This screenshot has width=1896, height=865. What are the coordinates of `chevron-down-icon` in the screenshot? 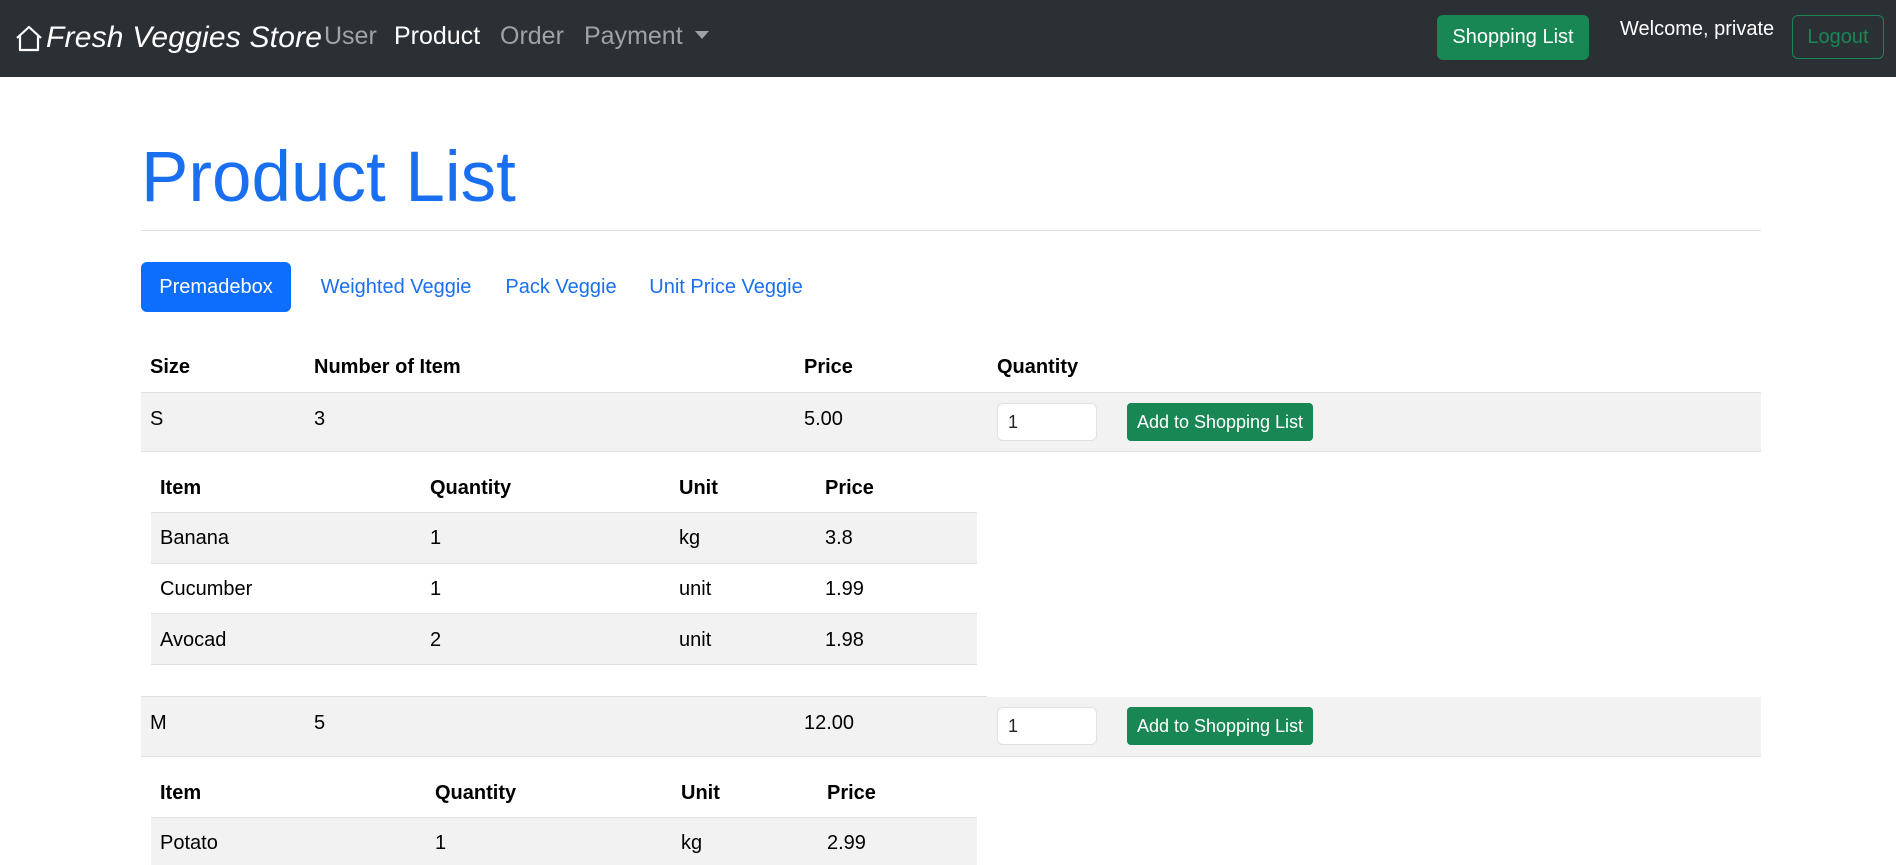 It's located at (701, 35).